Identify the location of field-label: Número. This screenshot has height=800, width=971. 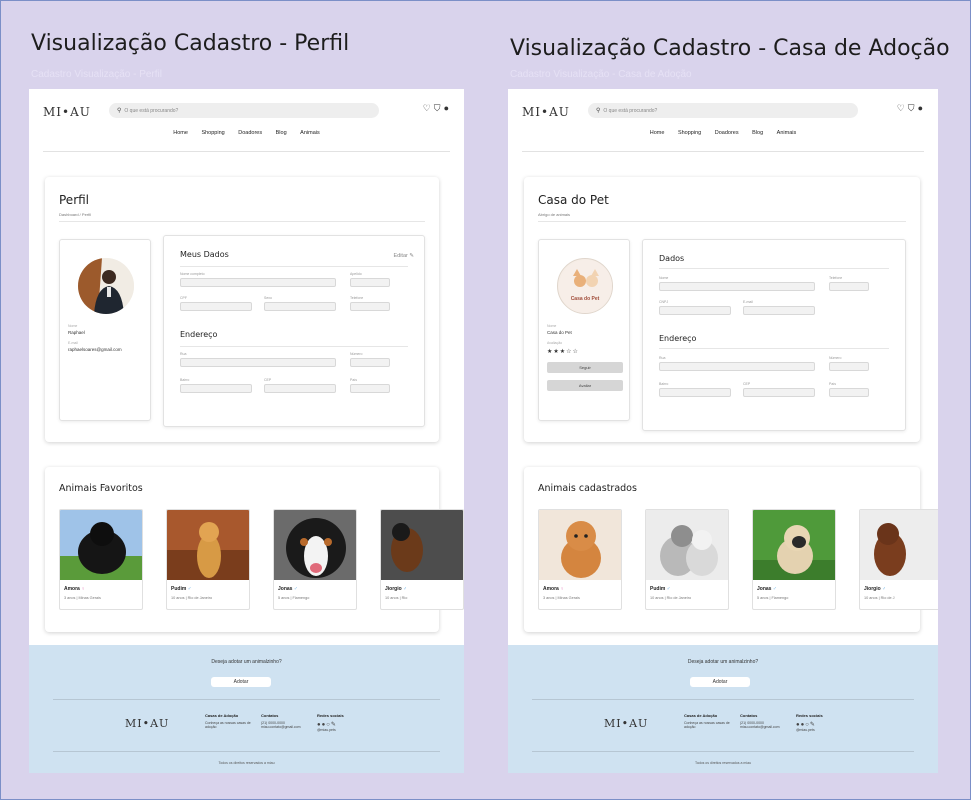
(356, 354).